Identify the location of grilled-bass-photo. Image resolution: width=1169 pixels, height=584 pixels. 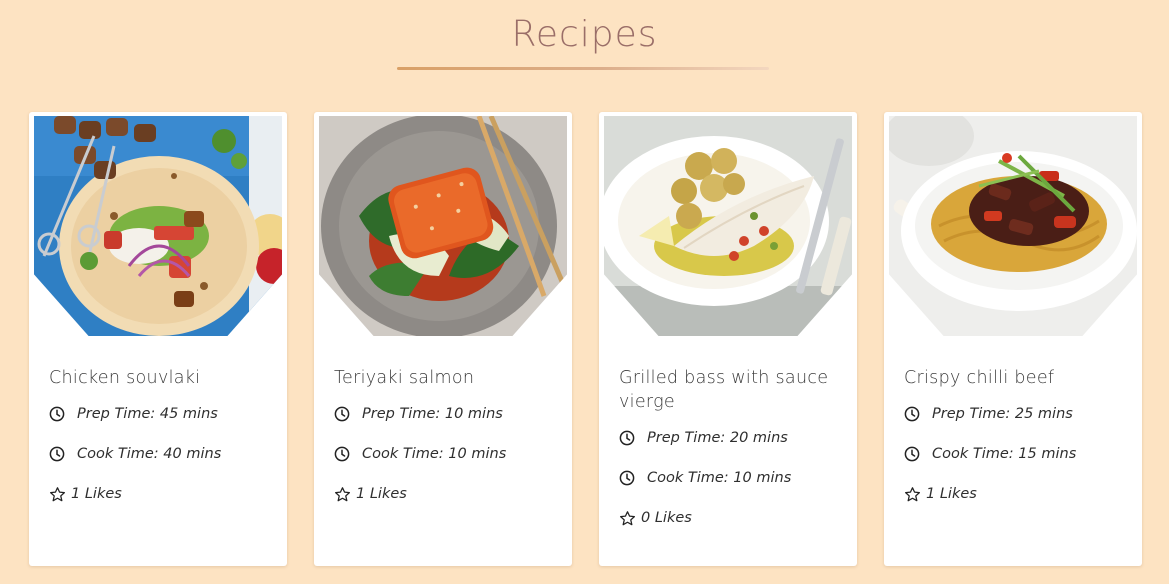
(728, 226).